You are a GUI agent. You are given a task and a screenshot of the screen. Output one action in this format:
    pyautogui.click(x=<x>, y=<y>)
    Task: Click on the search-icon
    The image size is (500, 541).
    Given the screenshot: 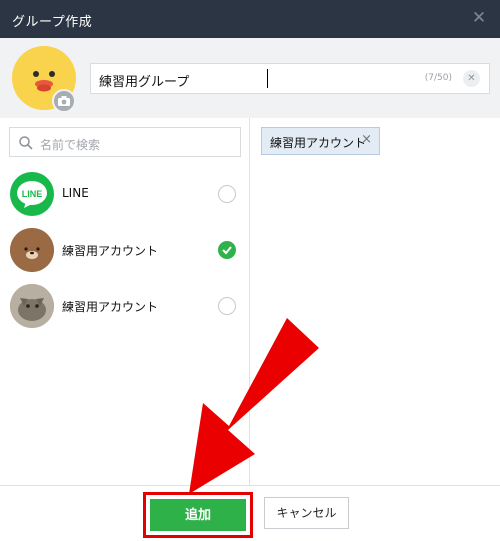 What is the action you would take?
    pyautogui.click(x=26, y=143)
    